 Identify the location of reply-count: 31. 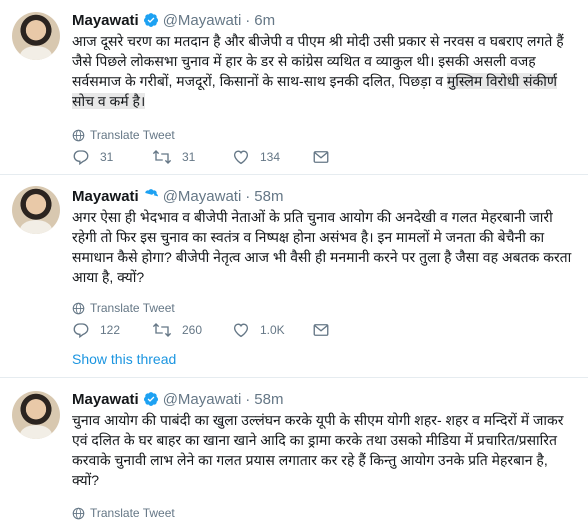
(107, 157).